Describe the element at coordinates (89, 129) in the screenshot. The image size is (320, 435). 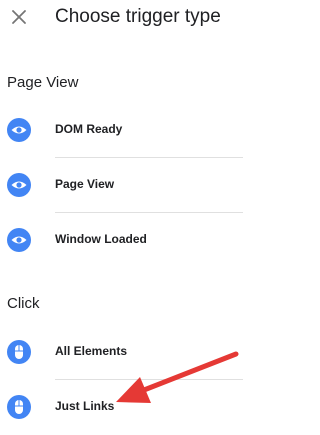
I see `trigger-item-label: DOM Ready` at that location.